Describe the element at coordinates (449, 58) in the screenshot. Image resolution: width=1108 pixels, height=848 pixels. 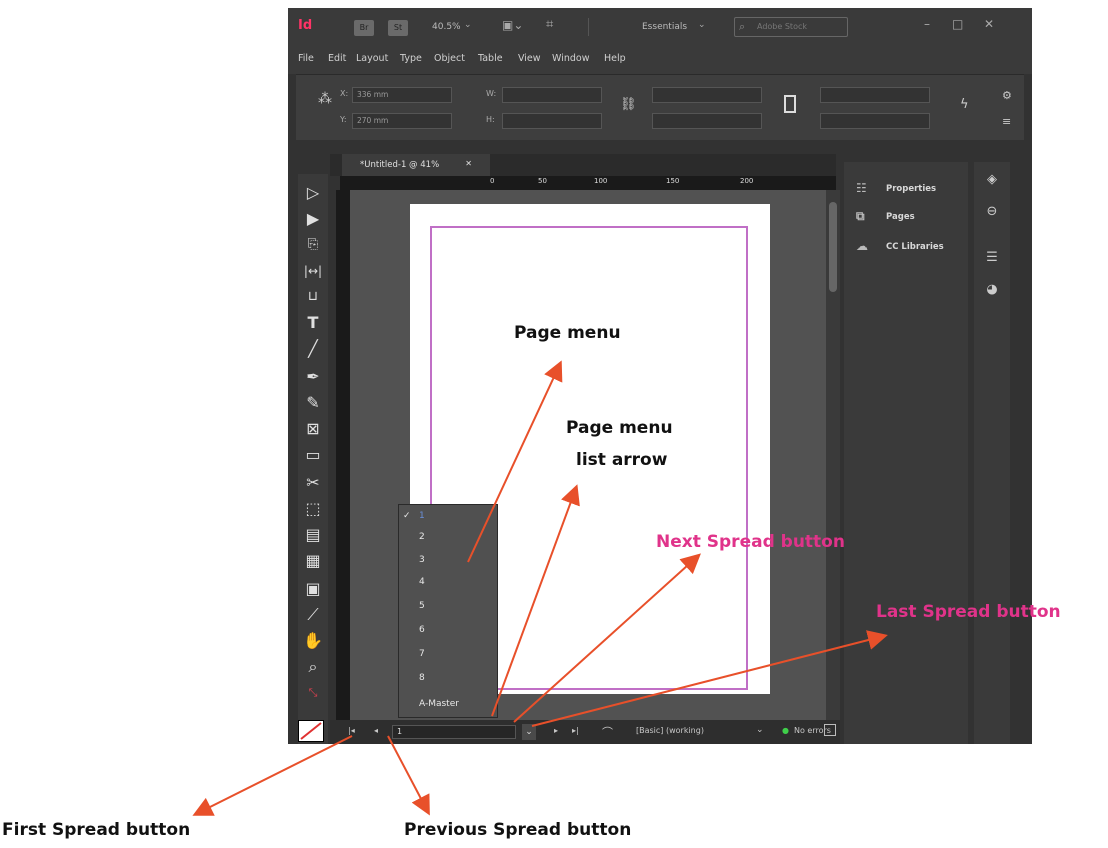
I see `menu-object: Object` at that location.